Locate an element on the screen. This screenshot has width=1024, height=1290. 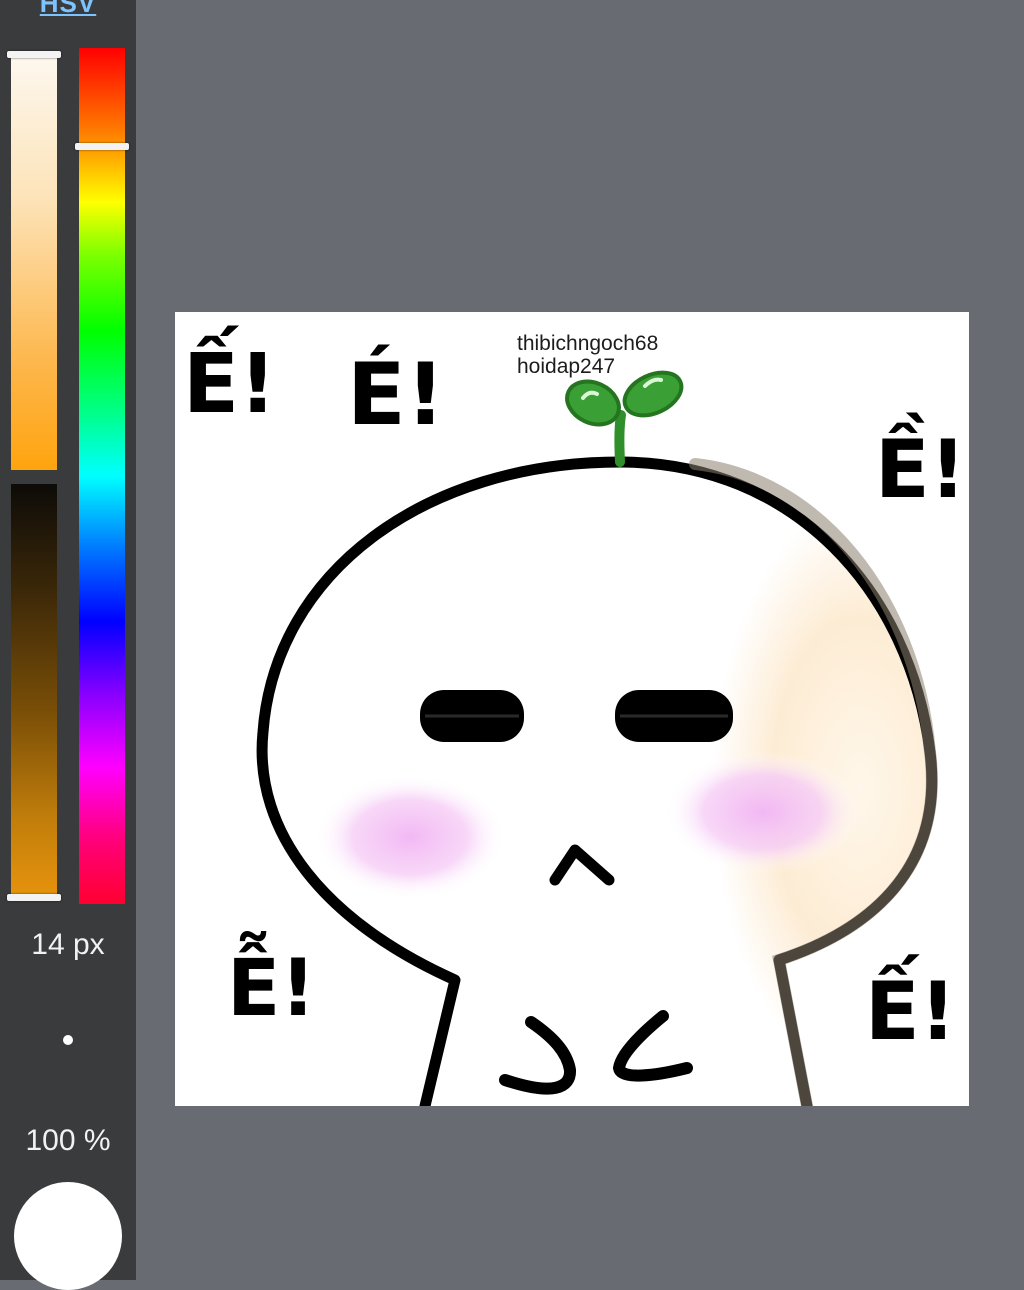
hsv-mode-link: HSV is located at coordinates (68, 9).